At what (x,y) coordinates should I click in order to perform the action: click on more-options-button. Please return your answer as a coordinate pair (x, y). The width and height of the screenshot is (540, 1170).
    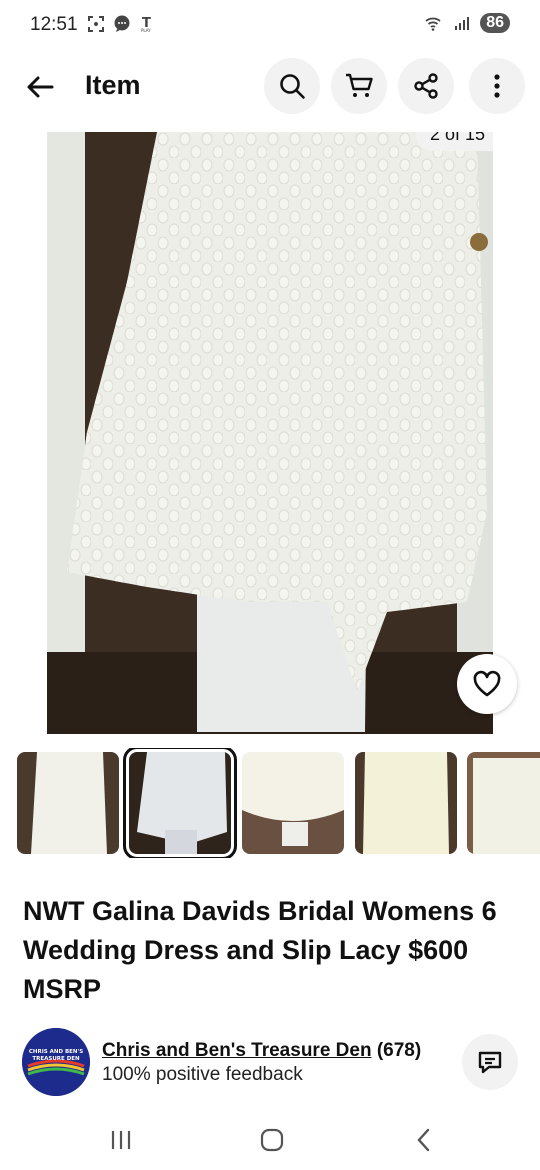
    Looking at the image, I should click on (497, 86).